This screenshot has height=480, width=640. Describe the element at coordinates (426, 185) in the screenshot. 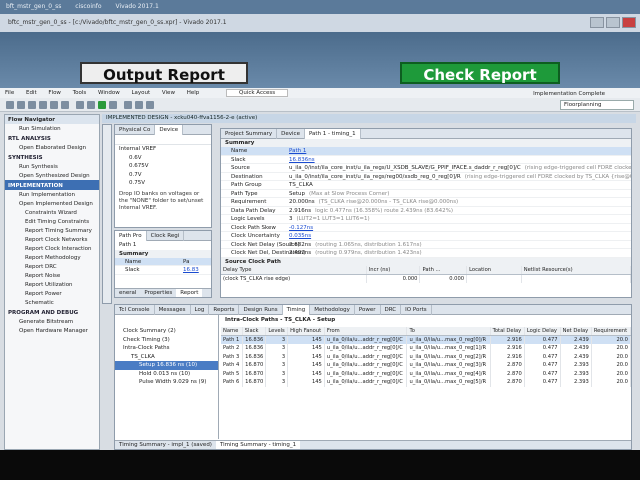

I see `report-row: Path Group TS_CLKA` at that location.